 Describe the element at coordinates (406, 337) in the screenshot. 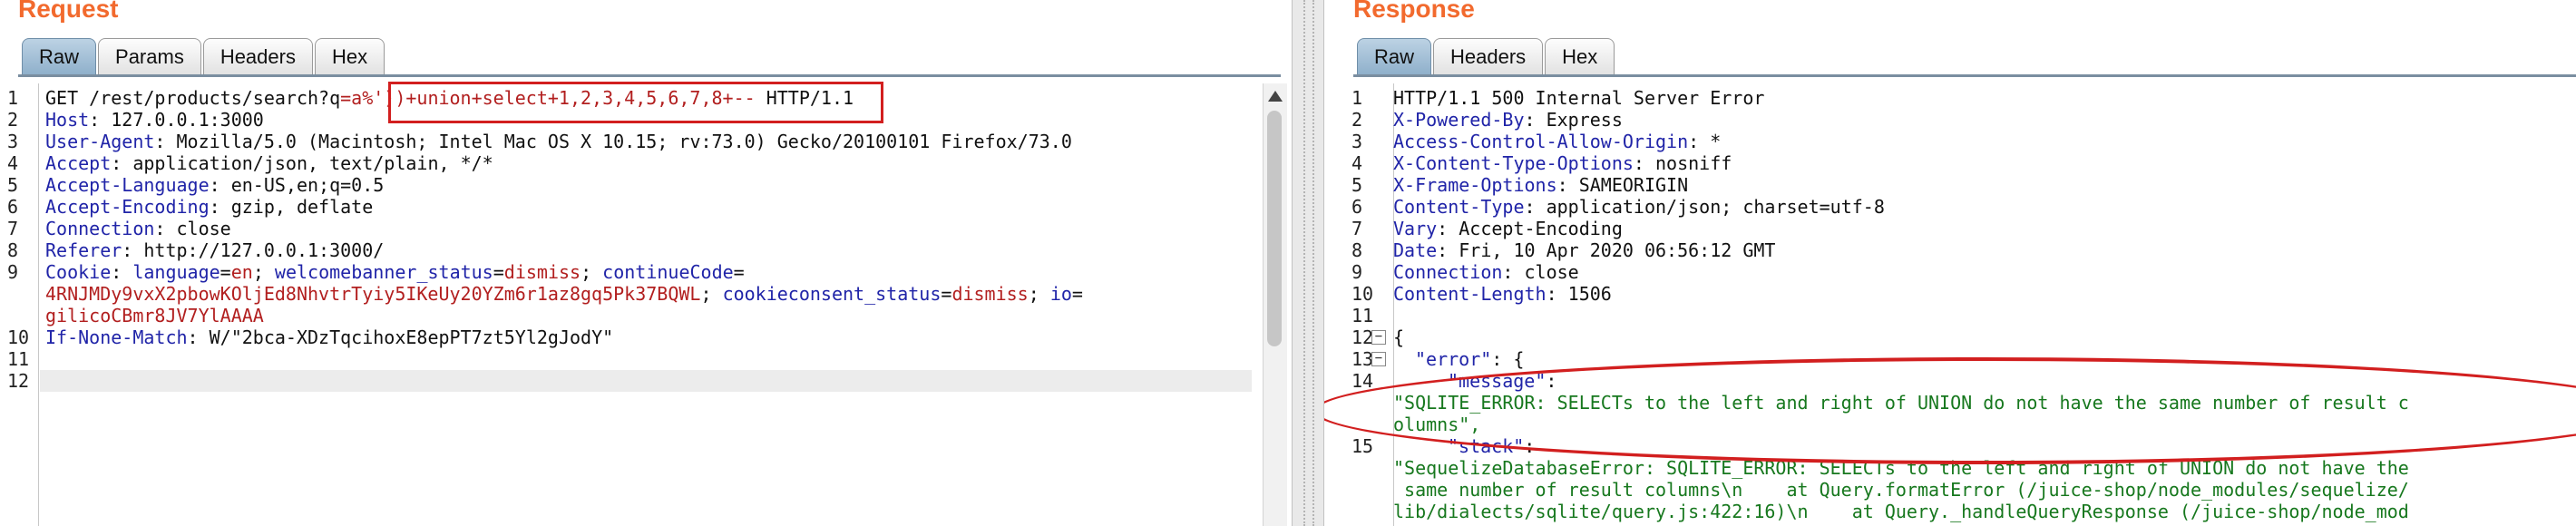

I see `header-value: W/"2bca-XDzTqcihoxE8epPT7zt5Yl2gJodY"` at that location.